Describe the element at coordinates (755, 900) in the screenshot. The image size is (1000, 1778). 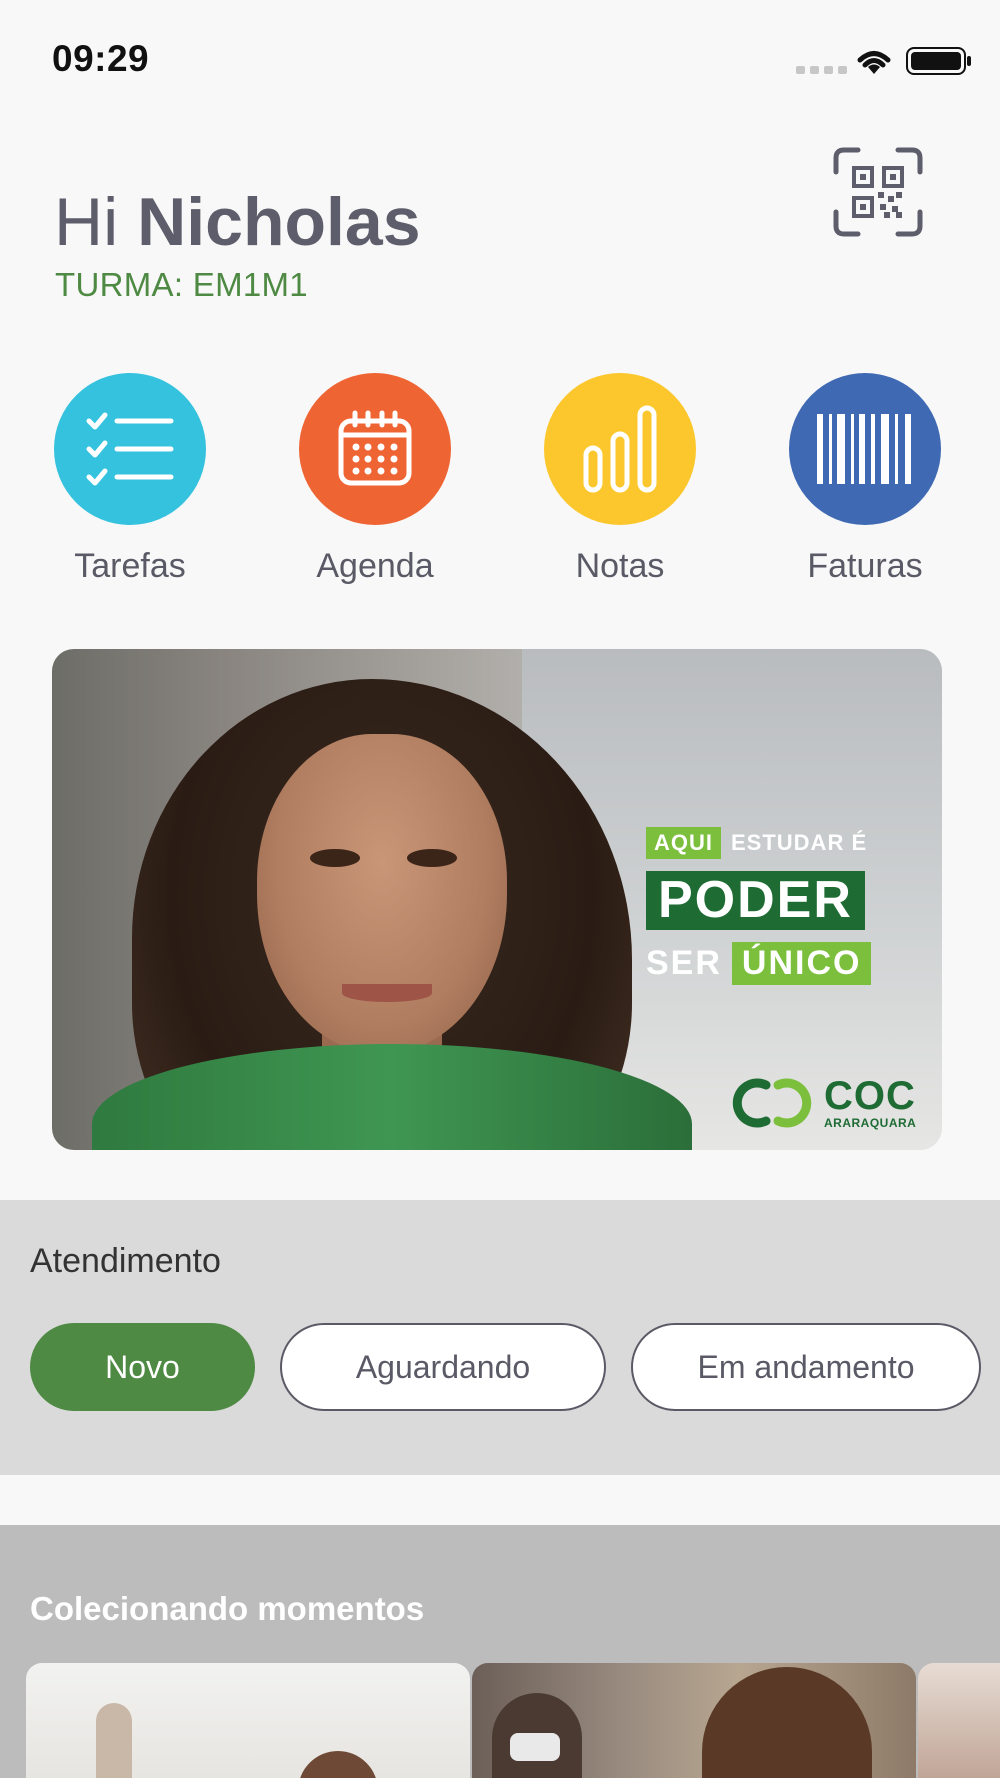
I see `tagline-line2: PODER` at that location.